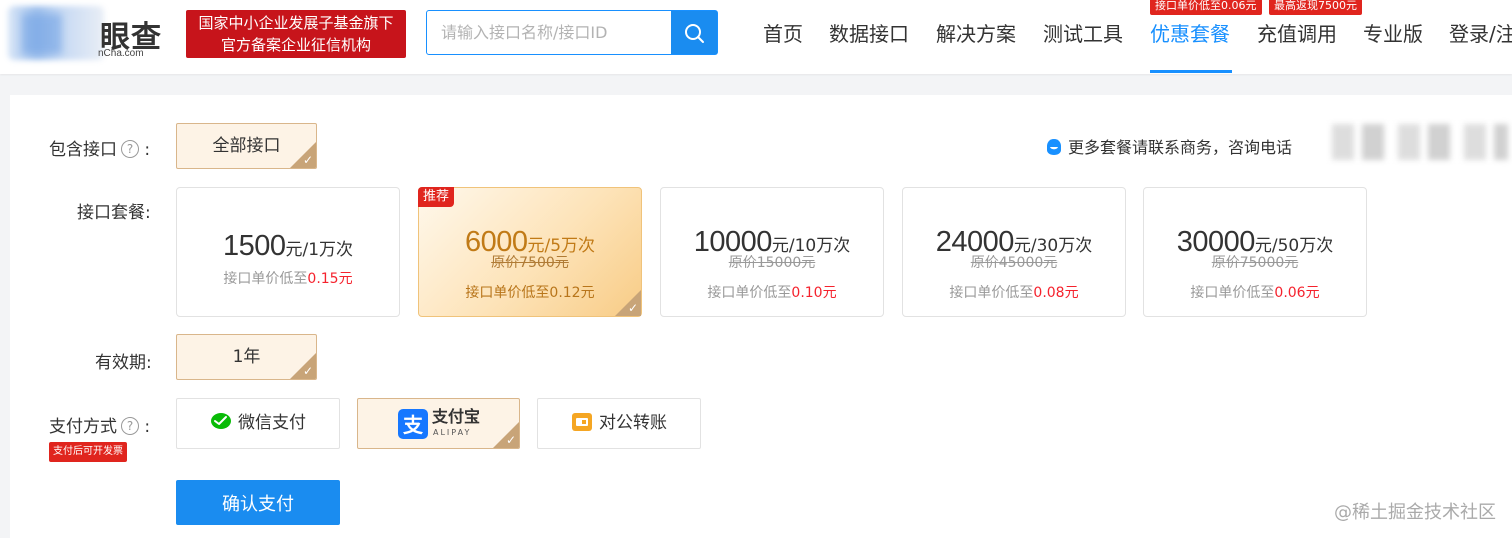 The width and height of the screenshot is (1512, 538). I want to click on validity-option-label: 1年, so click(246, 357).